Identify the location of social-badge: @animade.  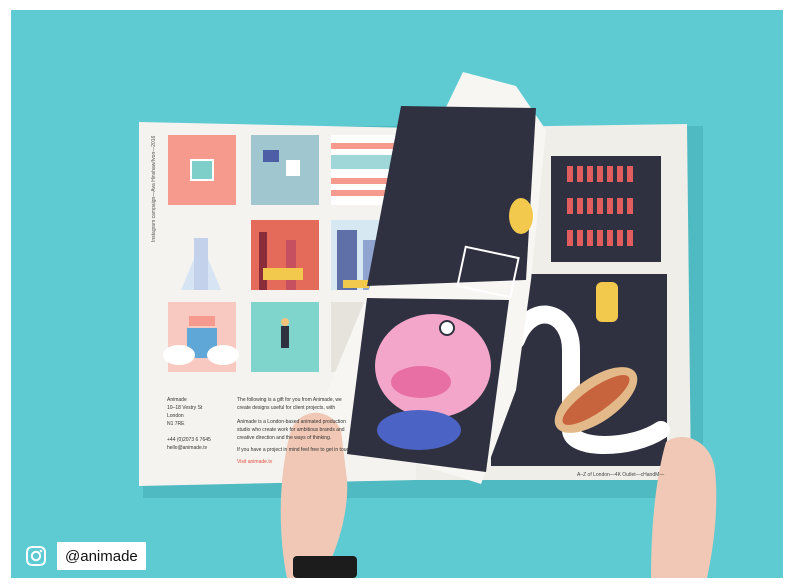
(85, 556).